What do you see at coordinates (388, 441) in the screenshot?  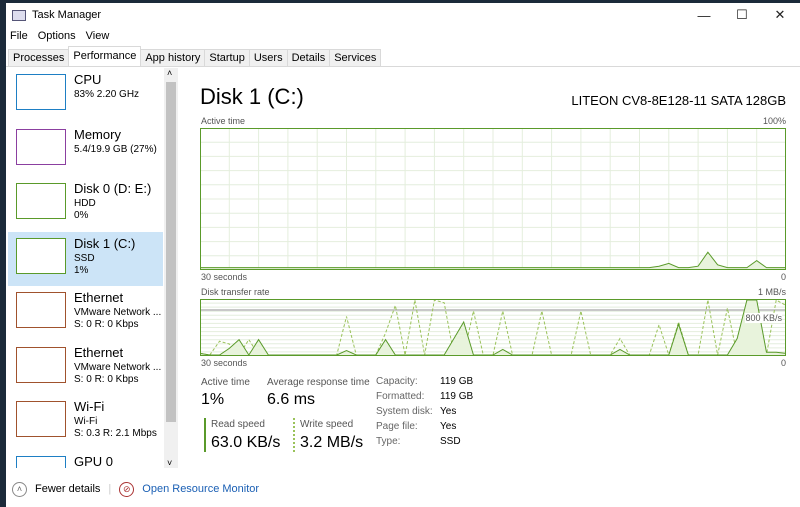 I see `property-label: Type:` at bounding box center [388, 441].